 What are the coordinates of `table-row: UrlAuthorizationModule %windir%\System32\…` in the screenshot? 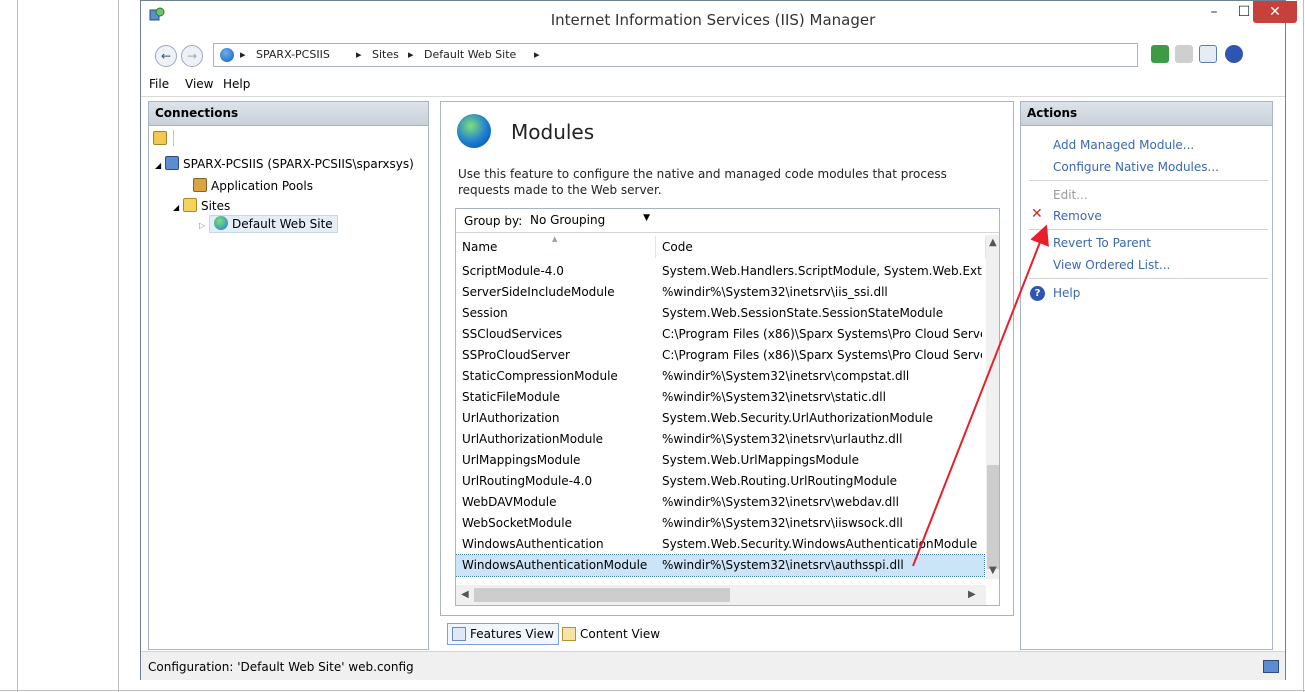 It's located at (720, 439).